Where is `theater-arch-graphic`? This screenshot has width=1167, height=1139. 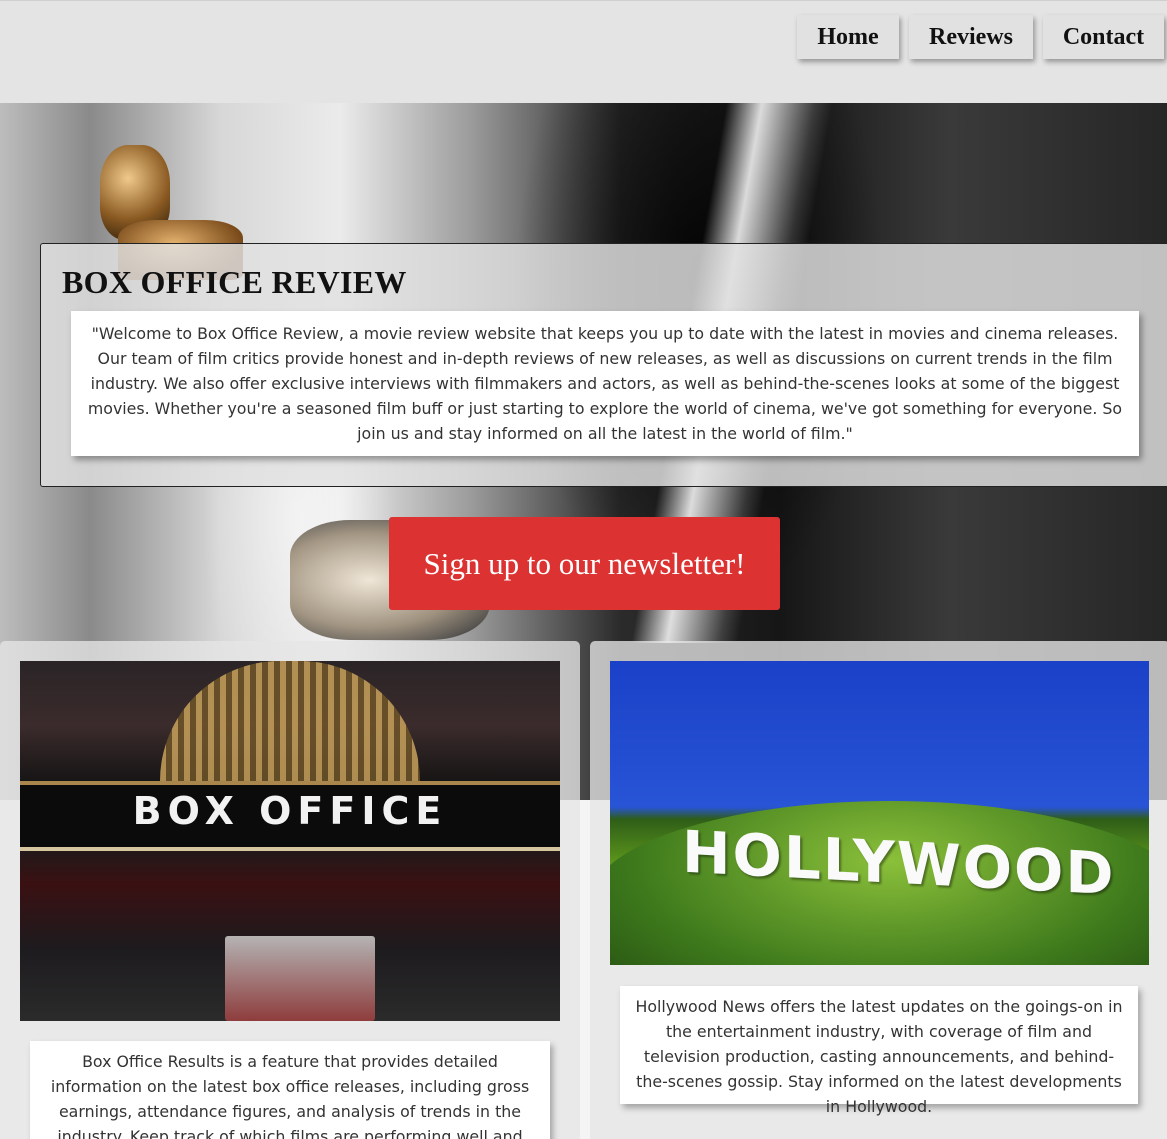
theater-arch-graphic is located at coordinates (290, 721).